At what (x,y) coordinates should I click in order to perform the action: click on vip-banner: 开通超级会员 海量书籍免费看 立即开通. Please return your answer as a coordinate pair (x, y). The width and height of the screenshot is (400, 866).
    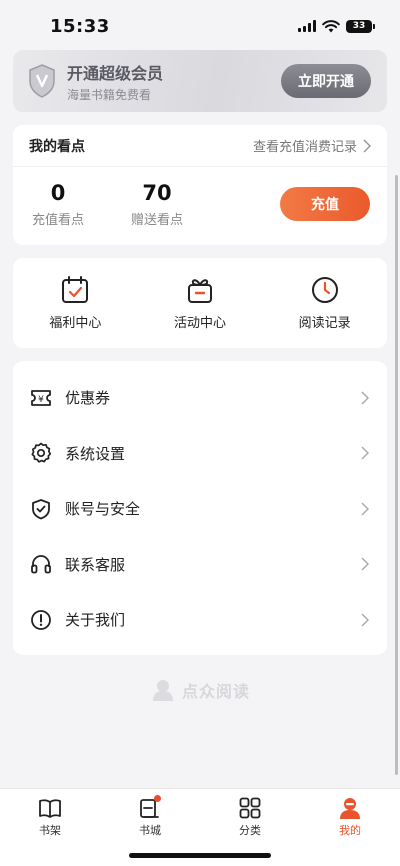
    Looking at the image, I should click on (200, 81).